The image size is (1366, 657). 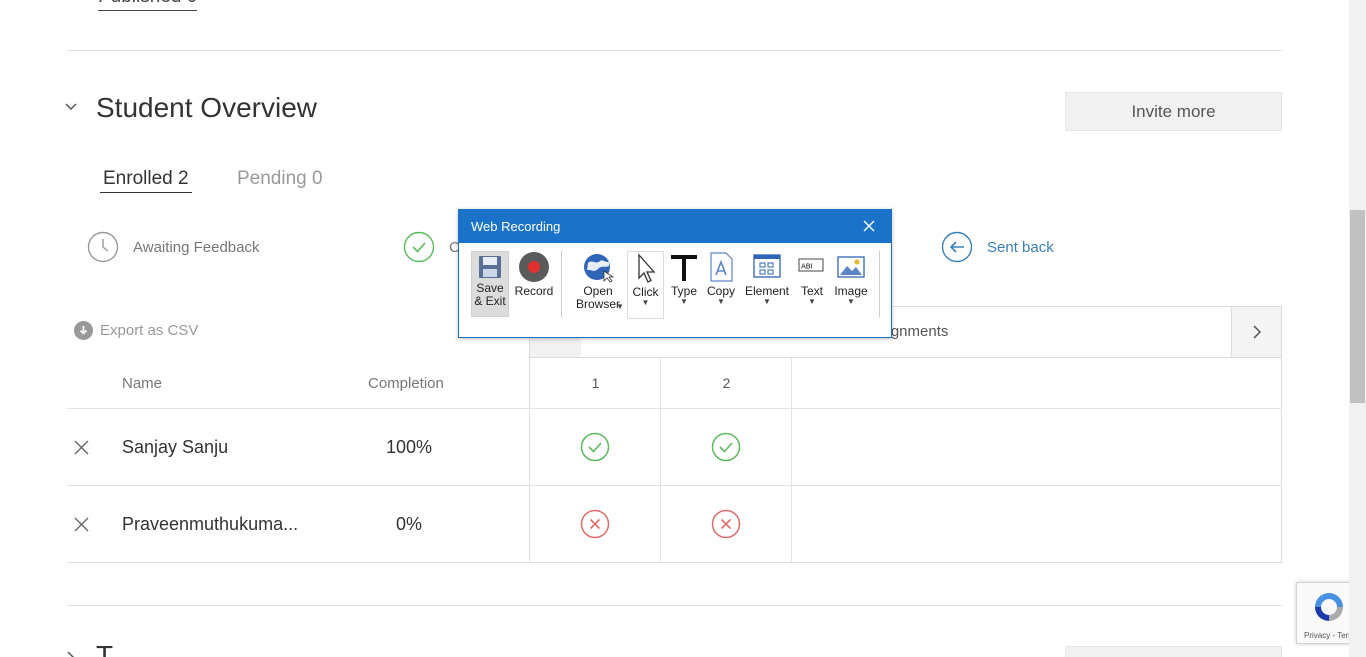 I want to click on download-icon, so click(x=83, y=330).